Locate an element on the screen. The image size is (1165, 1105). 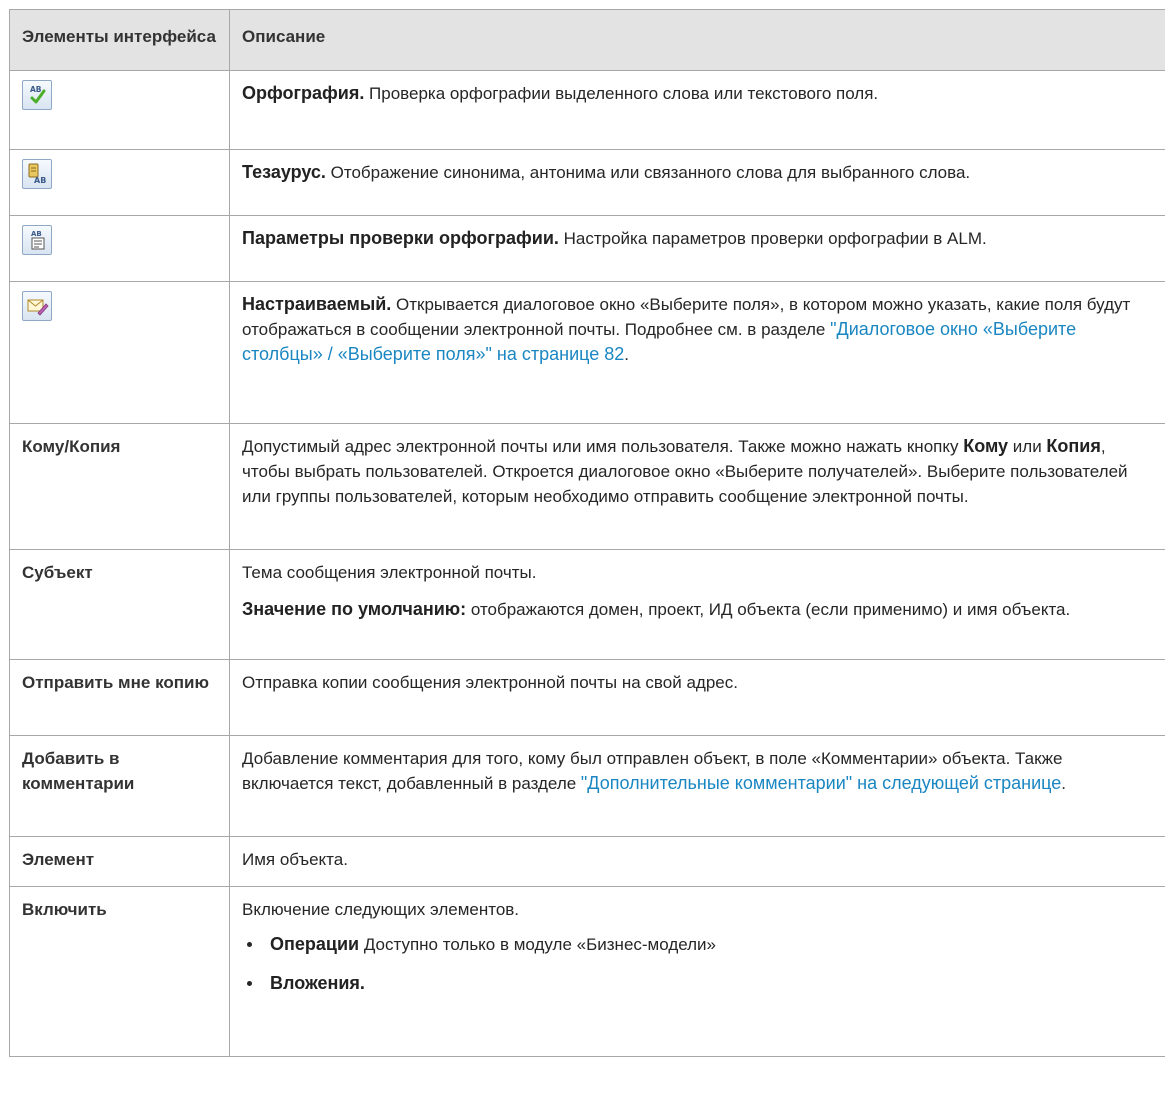
to-button-name: Кому is located at coordinates (986, 446).